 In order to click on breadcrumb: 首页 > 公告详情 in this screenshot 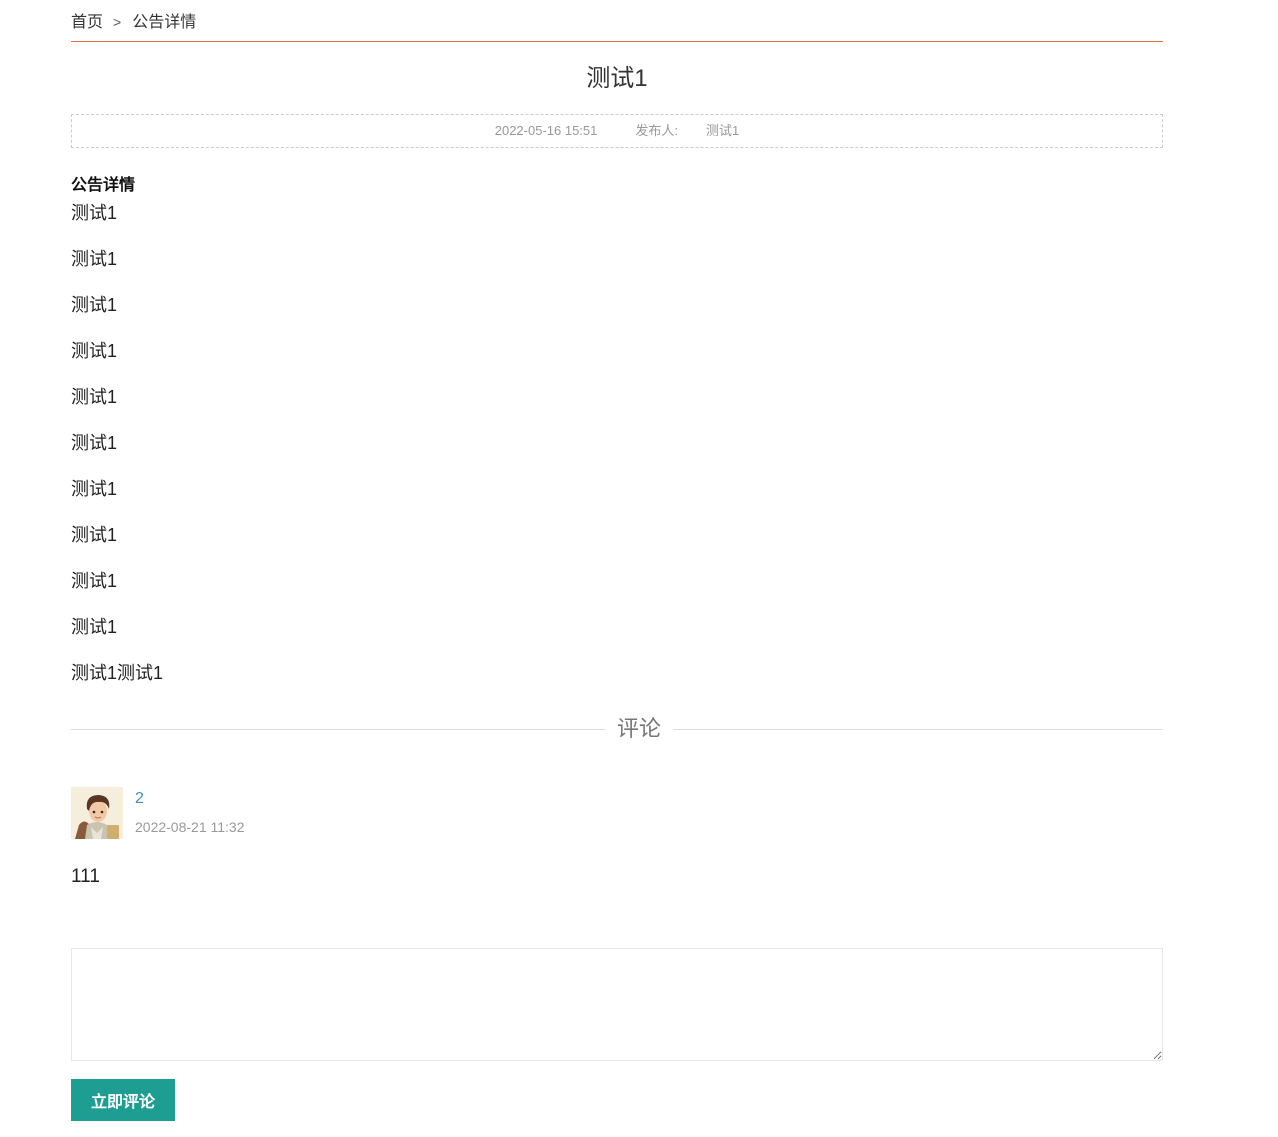, I will do `click(617, 21)`.